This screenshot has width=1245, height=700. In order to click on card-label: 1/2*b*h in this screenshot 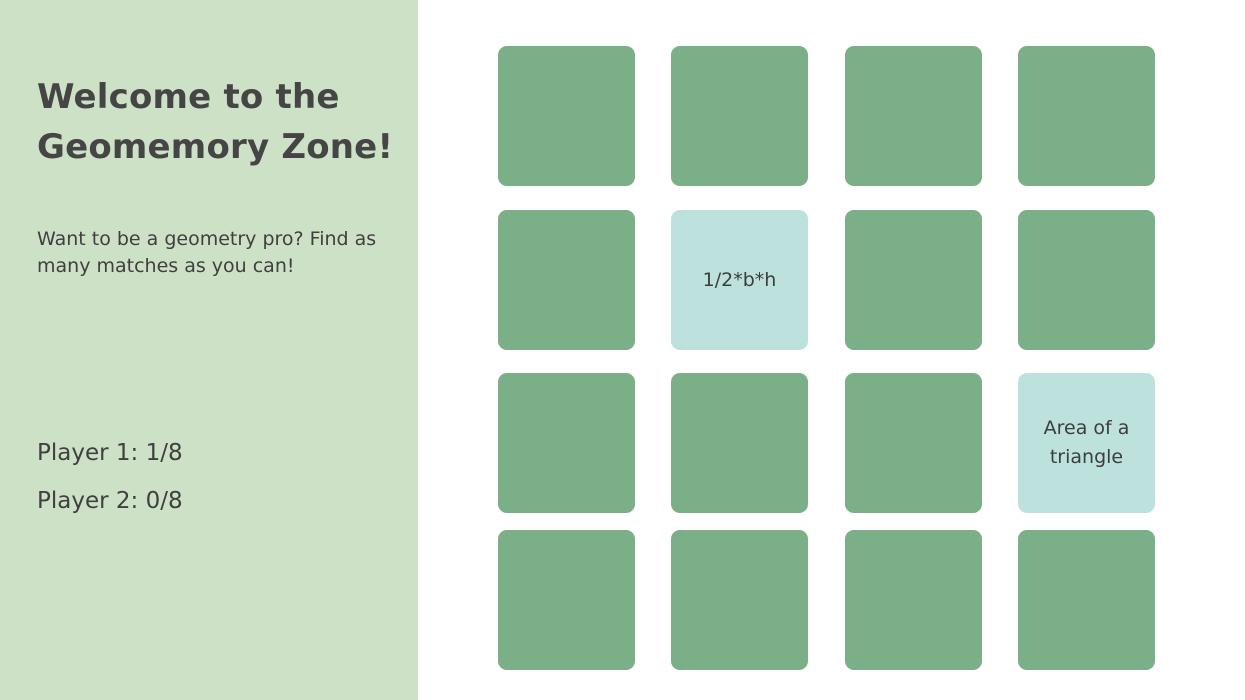, I will do `click(739, 279)`.